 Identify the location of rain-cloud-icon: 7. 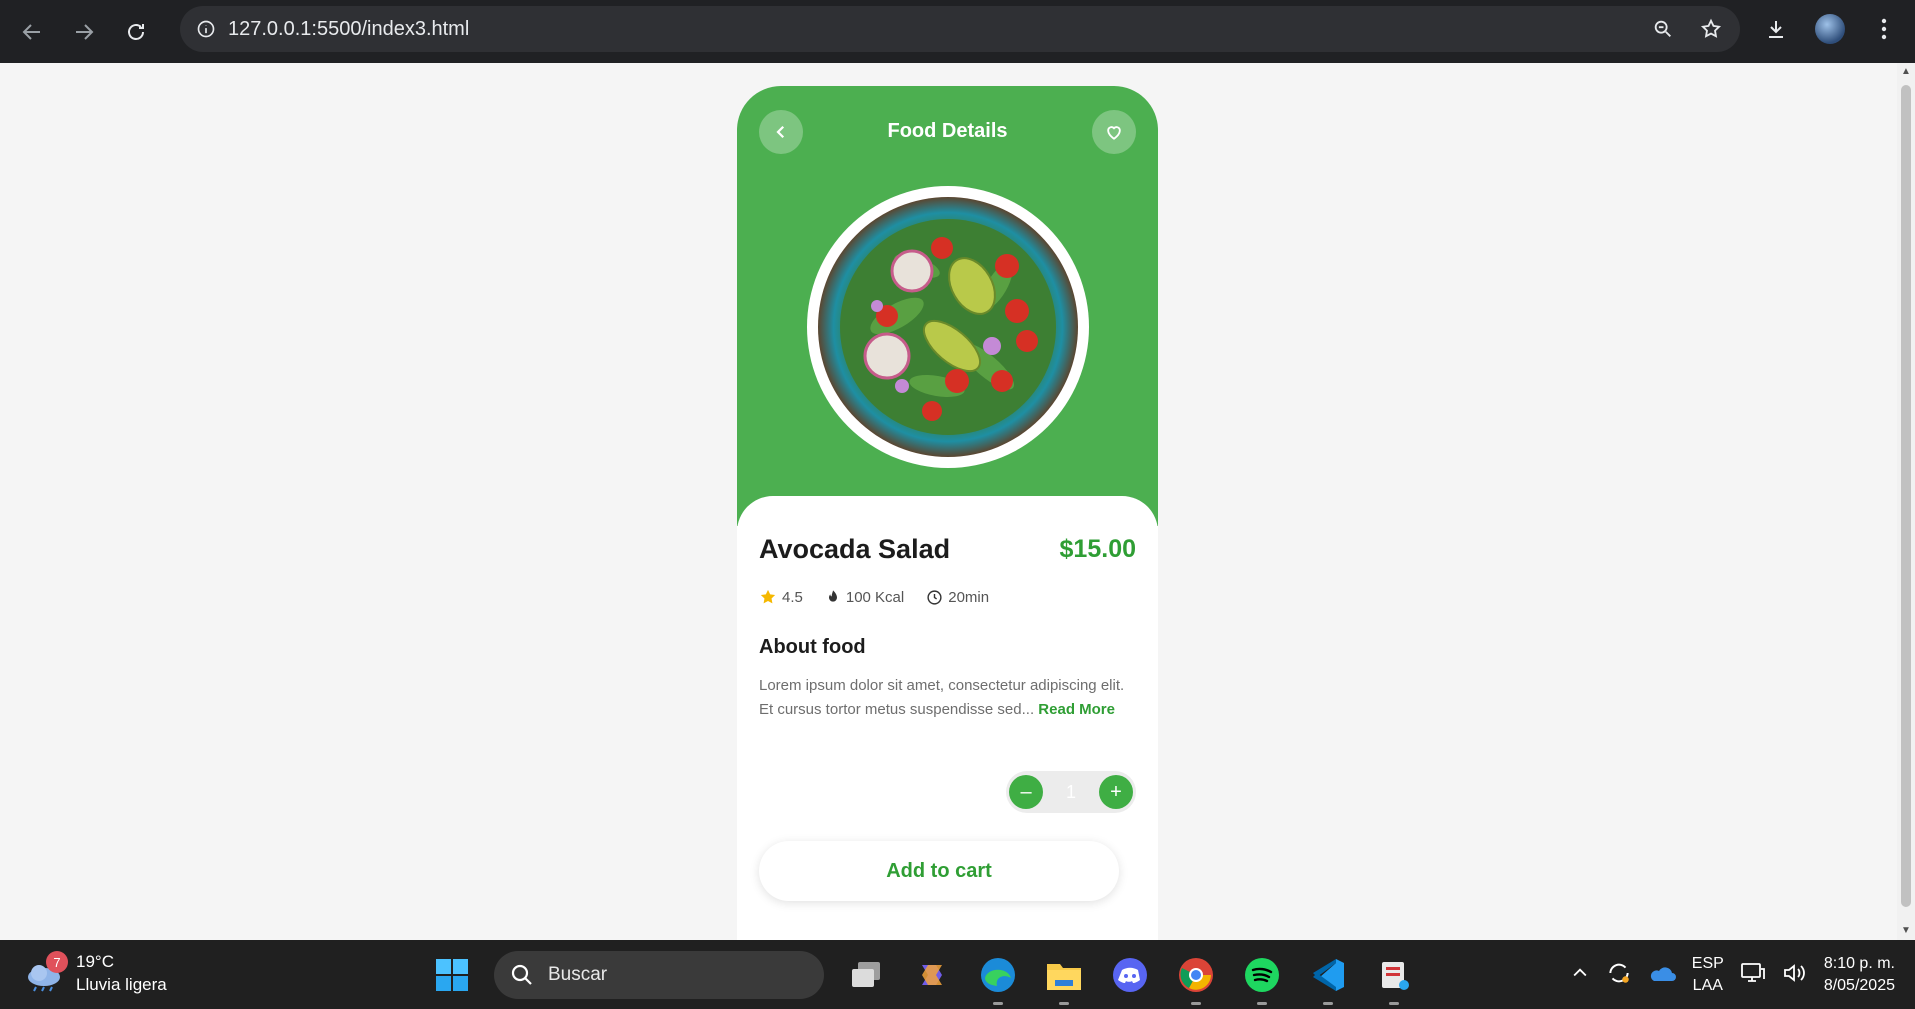
(46, 972).